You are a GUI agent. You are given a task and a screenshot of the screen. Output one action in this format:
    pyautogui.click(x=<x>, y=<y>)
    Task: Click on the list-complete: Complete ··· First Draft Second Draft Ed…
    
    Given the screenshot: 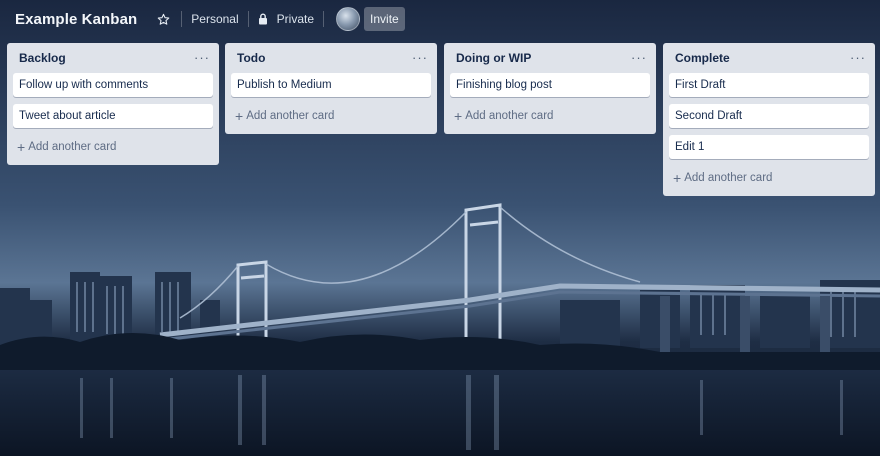 What is the action you would take?
    pyautogui.click(x=769, y=119)
    